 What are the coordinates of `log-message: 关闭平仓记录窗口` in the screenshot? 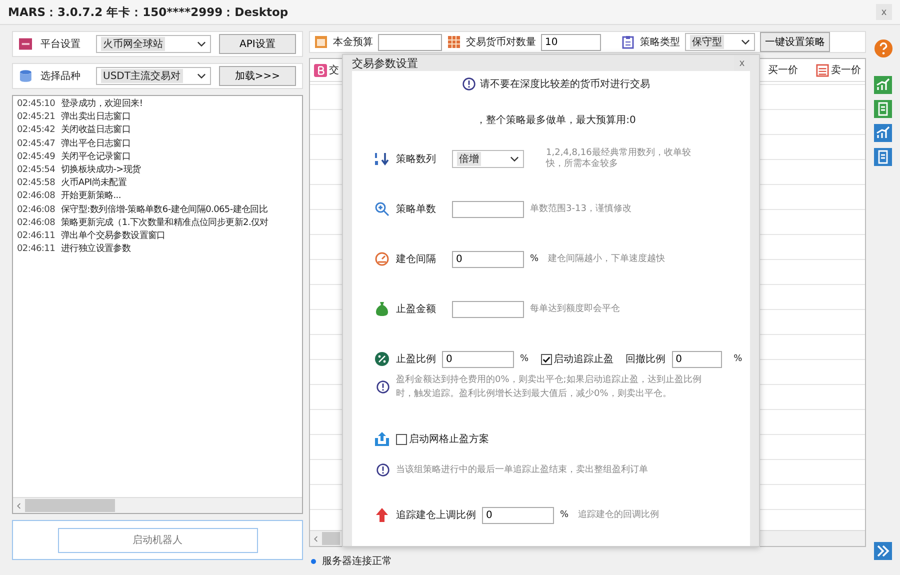 It's located at (96, 157).